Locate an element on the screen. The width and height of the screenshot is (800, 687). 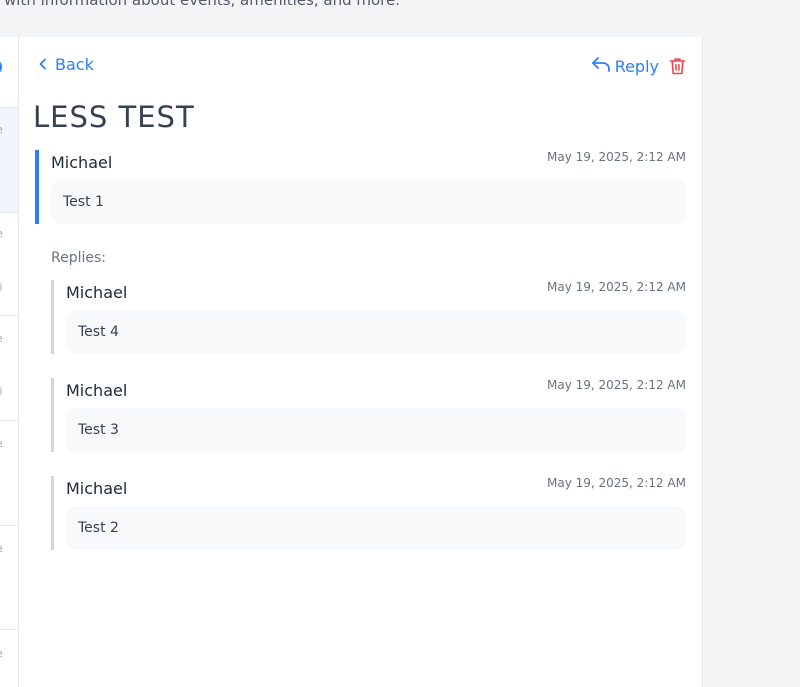
reply-message: Michael May 19, 2025, 2:12 AM Test 4 is located at coordinates (368, 317).